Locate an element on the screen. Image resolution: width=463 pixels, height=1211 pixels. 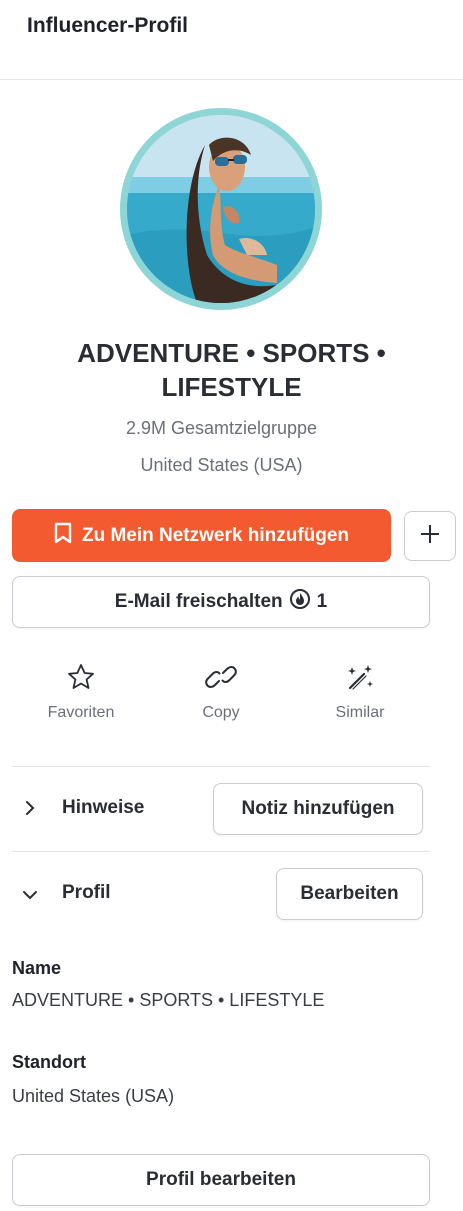
avatar-photo is located at coordinates (221, 209).